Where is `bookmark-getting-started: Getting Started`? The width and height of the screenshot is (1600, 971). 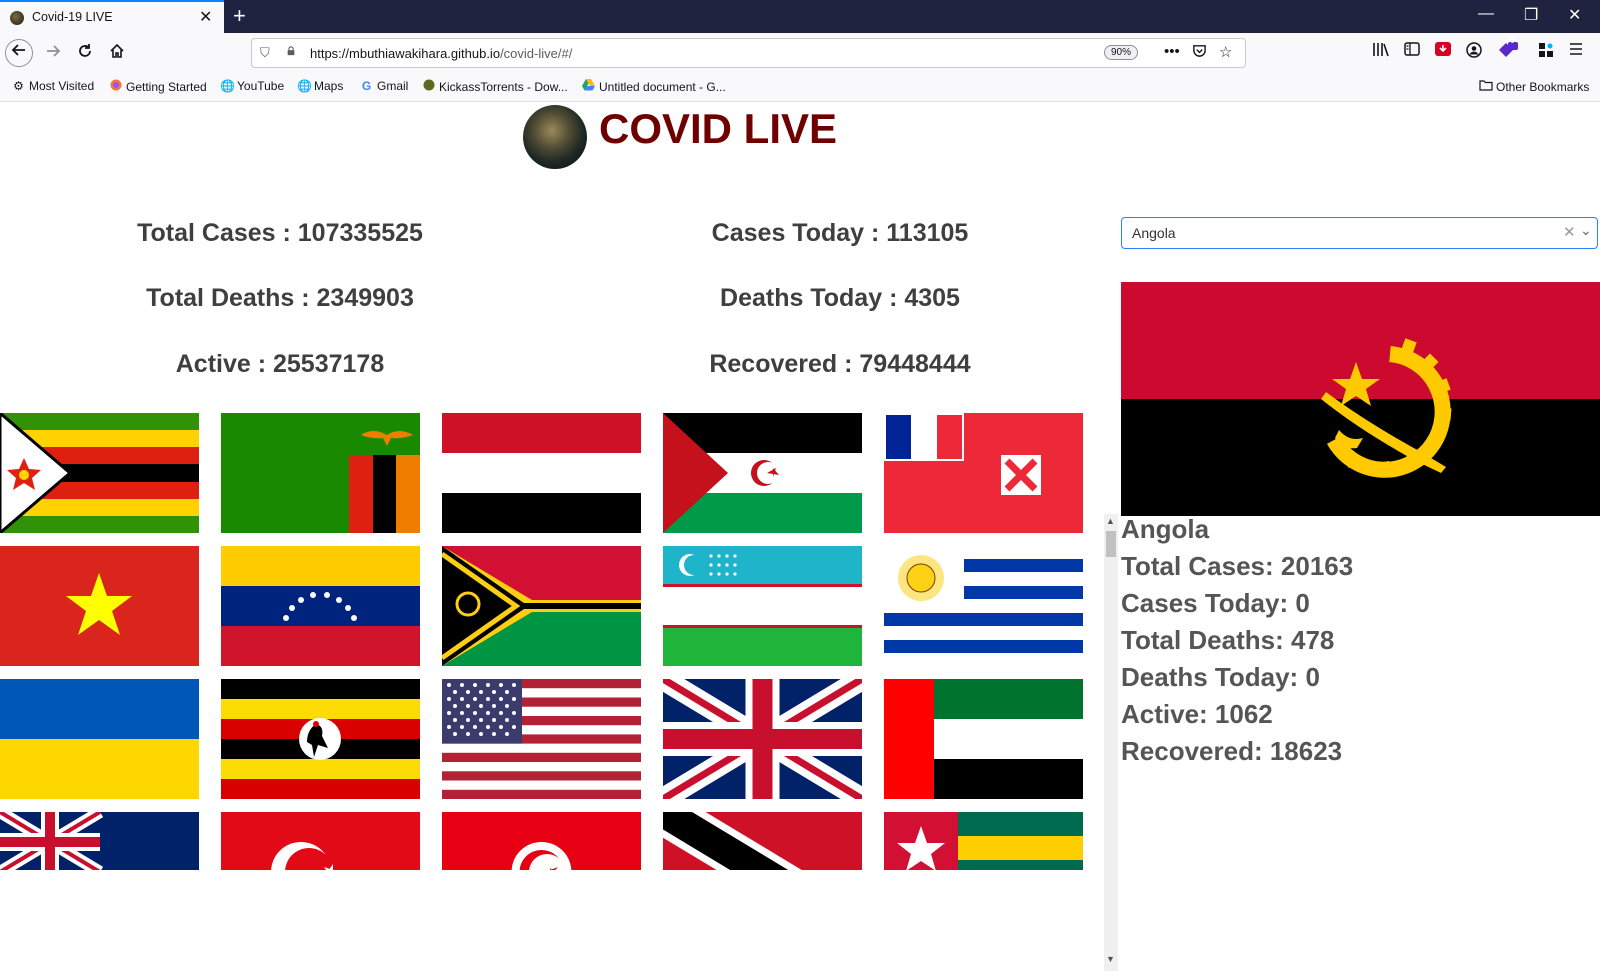 bookmark-getting-started: Getting Started is located at coordinates (158, 86).